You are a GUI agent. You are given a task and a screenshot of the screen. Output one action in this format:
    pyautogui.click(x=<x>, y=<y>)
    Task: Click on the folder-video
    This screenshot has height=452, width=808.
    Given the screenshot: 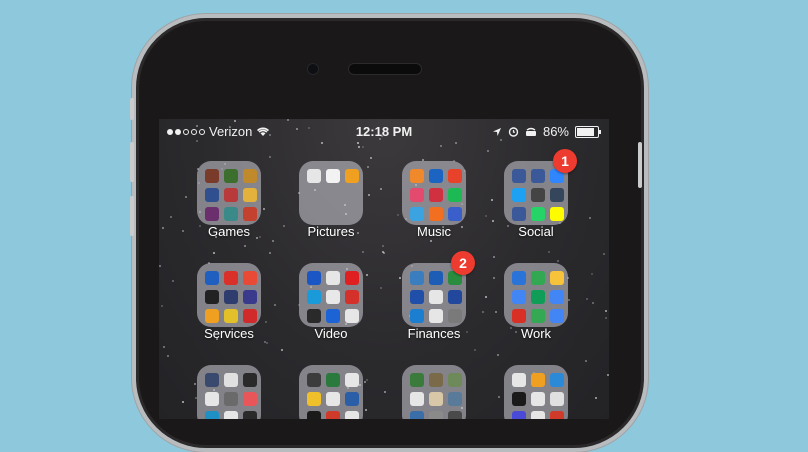 What is the action you would take?
    pyautogui.click(x=331, y=295)
    